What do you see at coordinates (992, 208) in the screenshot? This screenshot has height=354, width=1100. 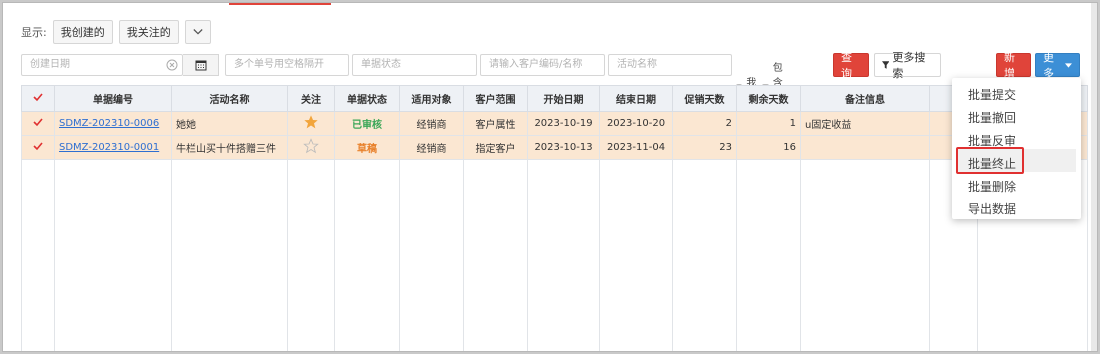 I see `menu-item-export-data: 导出数据` at bounding box center [992, 208].